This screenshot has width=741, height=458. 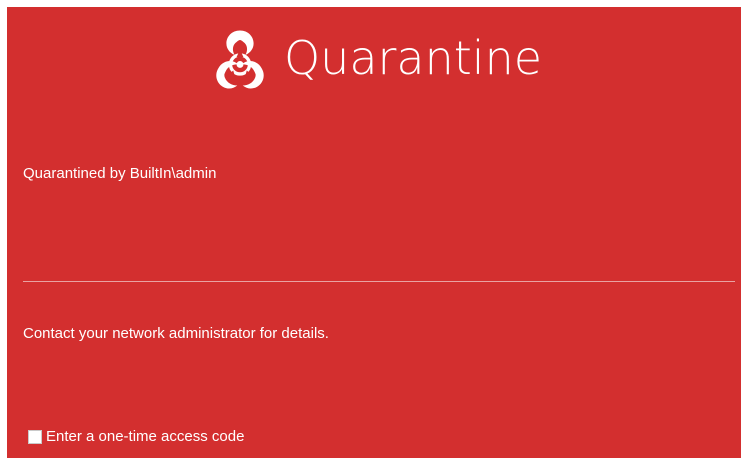 I want to click on quarantined-by-text: Quarantined by BuiltIn\admin, so click(x=120, y=173).